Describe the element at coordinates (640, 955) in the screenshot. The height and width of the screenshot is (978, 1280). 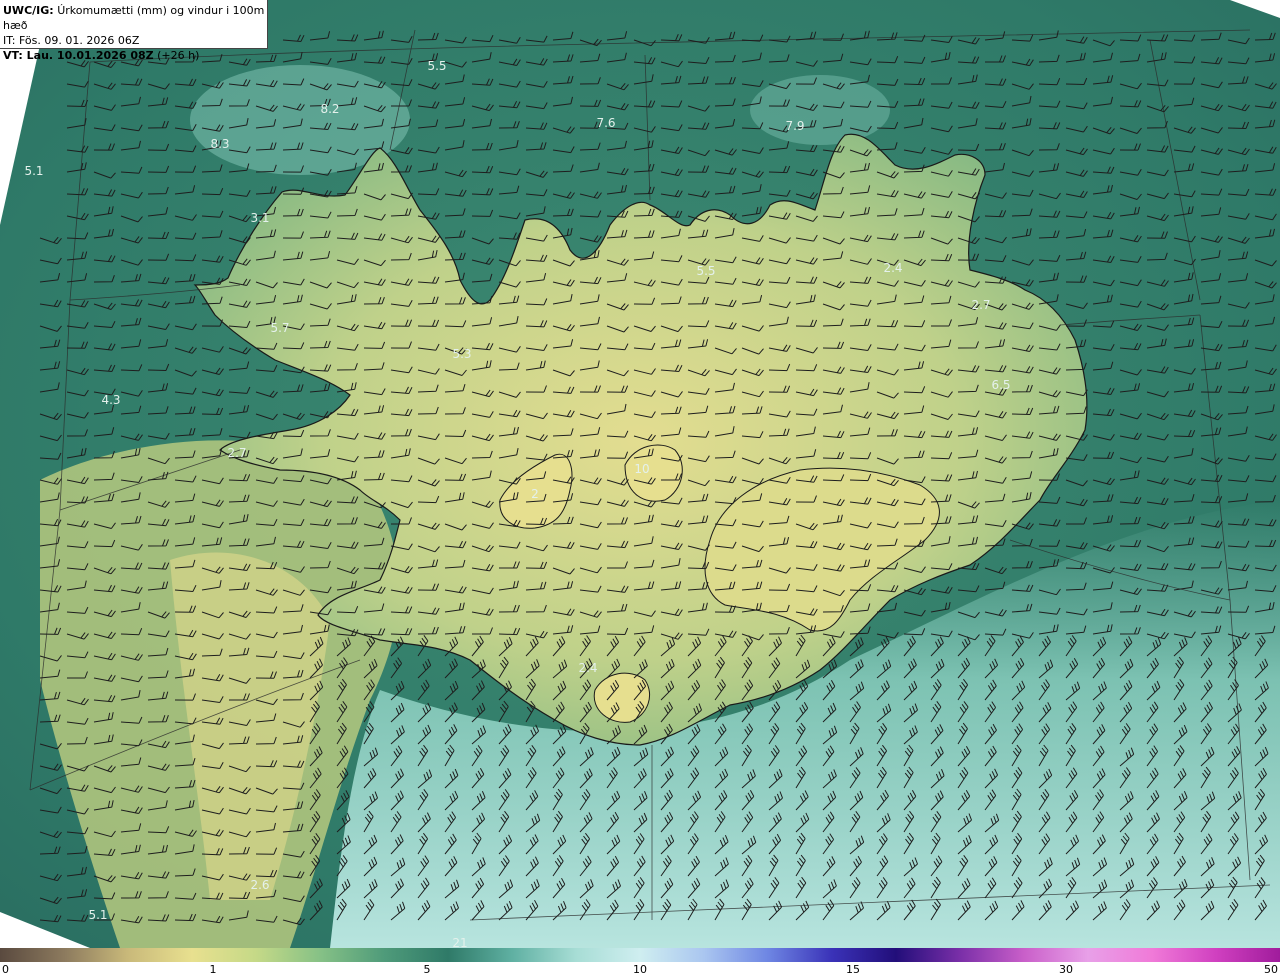
I see `colorbar` at that location.